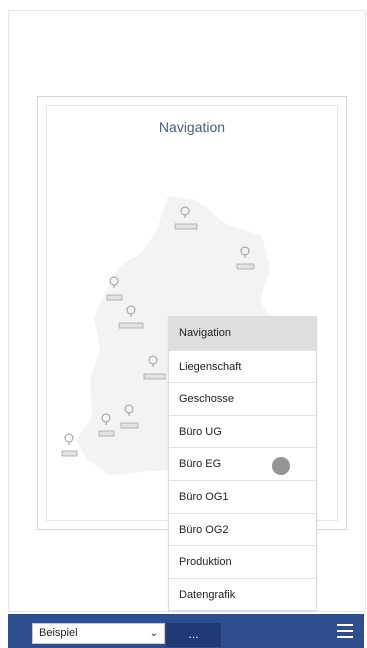 The image size is (367, 648). What do you see at coordinates (345, 631) in the screenshot?
I see `hamburger-icon` at bounding box center [345, 631].